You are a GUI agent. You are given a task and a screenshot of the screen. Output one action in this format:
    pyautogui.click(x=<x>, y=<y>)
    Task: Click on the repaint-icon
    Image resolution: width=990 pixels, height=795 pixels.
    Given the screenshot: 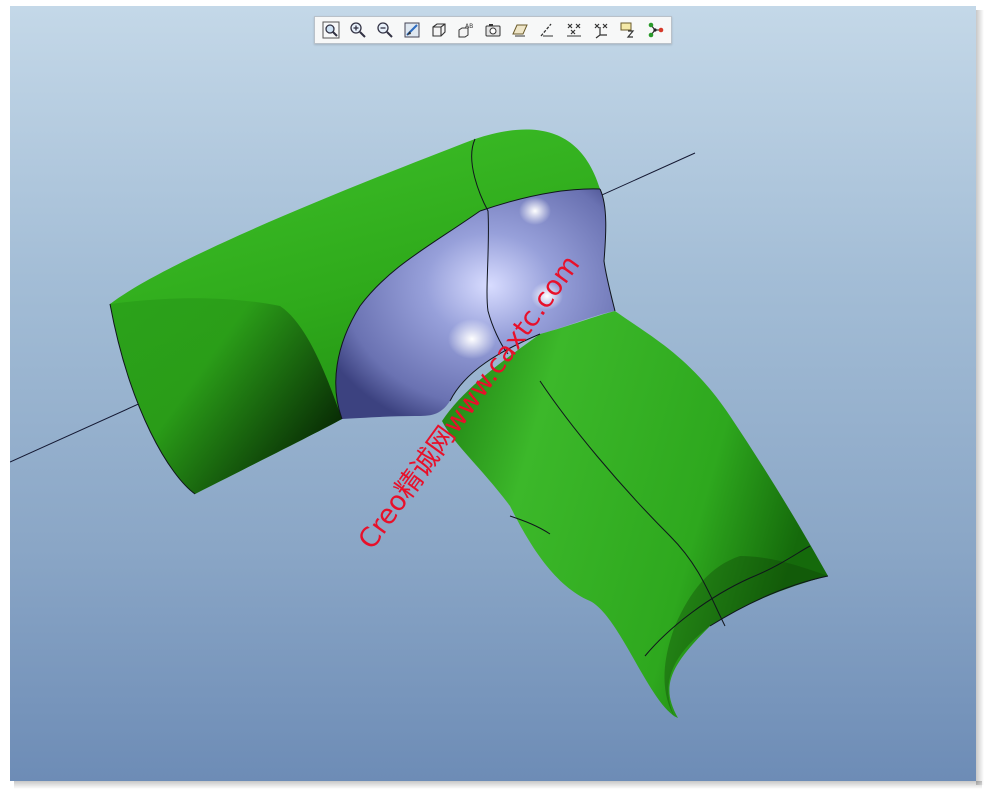 What is the action you would take?
    pyautogui.click(x=412, y=30)
    